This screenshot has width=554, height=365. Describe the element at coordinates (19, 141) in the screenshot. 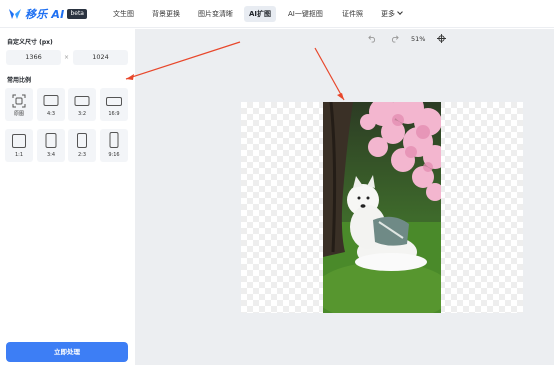

I see `ratio-1-1-icon` at that location.